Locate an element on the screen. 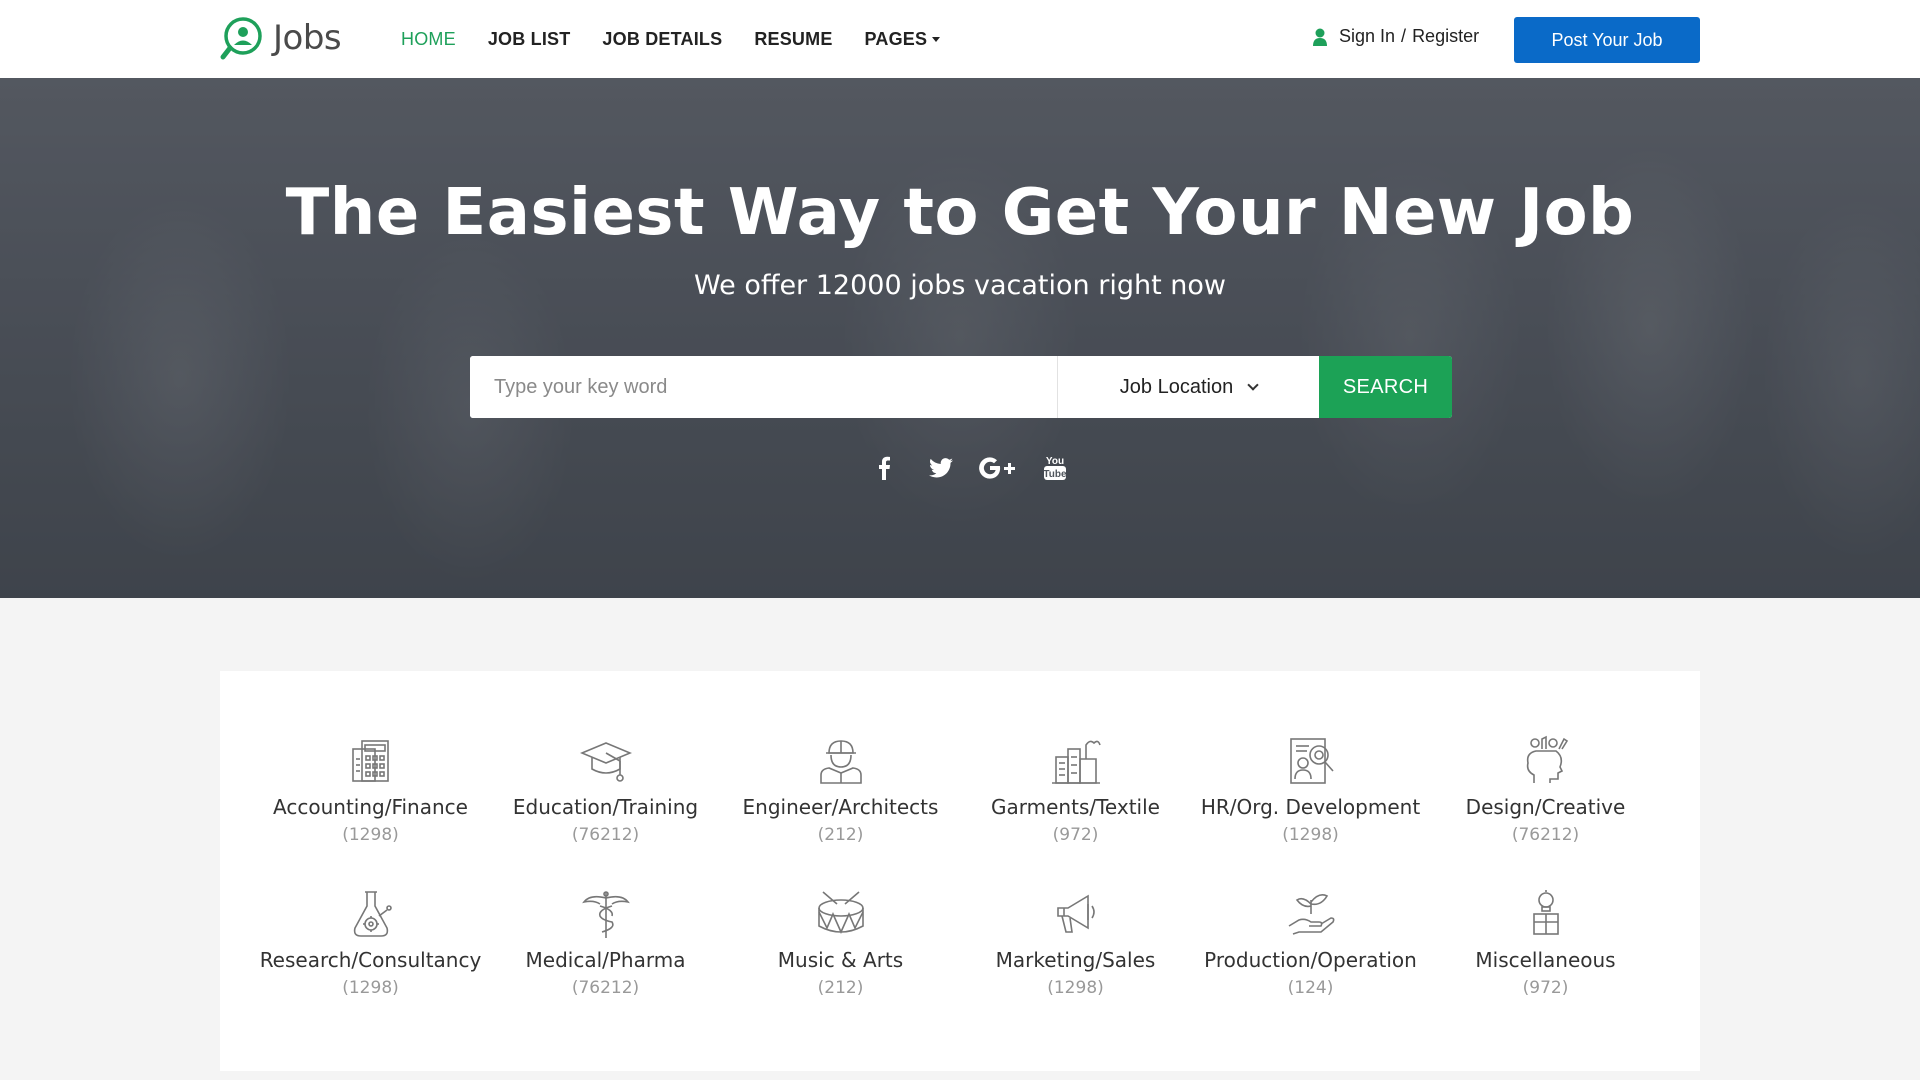 This screenshot has height=1080, width=1920. twitter-icon is located at coordinates (940, 468).